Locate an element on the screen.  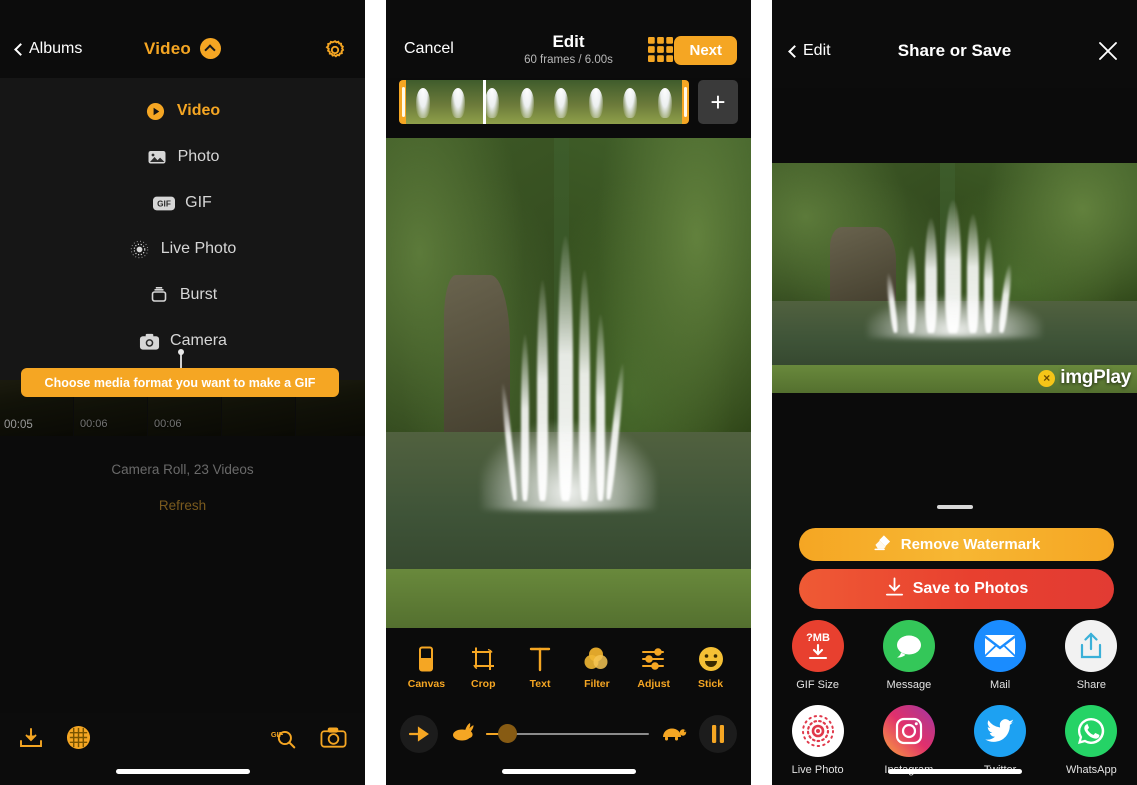
next-button: Next is located at coordinates (705, 50).